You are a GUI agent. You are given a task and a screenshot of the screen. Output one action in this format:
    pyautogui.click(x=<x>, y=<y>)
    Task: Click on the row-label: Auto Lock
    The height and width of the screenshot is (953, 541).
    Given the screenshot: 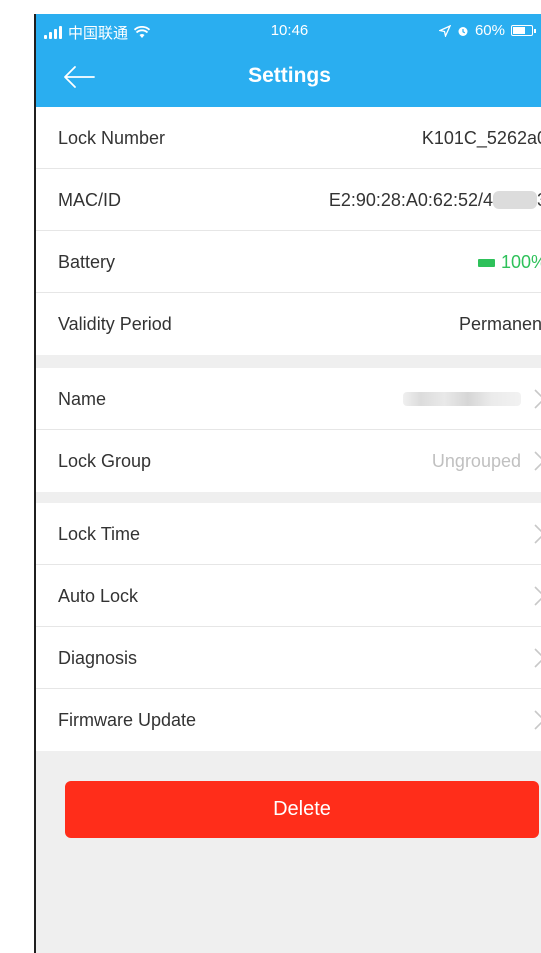 What is the action you would take?
    pyautogui.click(x=98, y=596)
    